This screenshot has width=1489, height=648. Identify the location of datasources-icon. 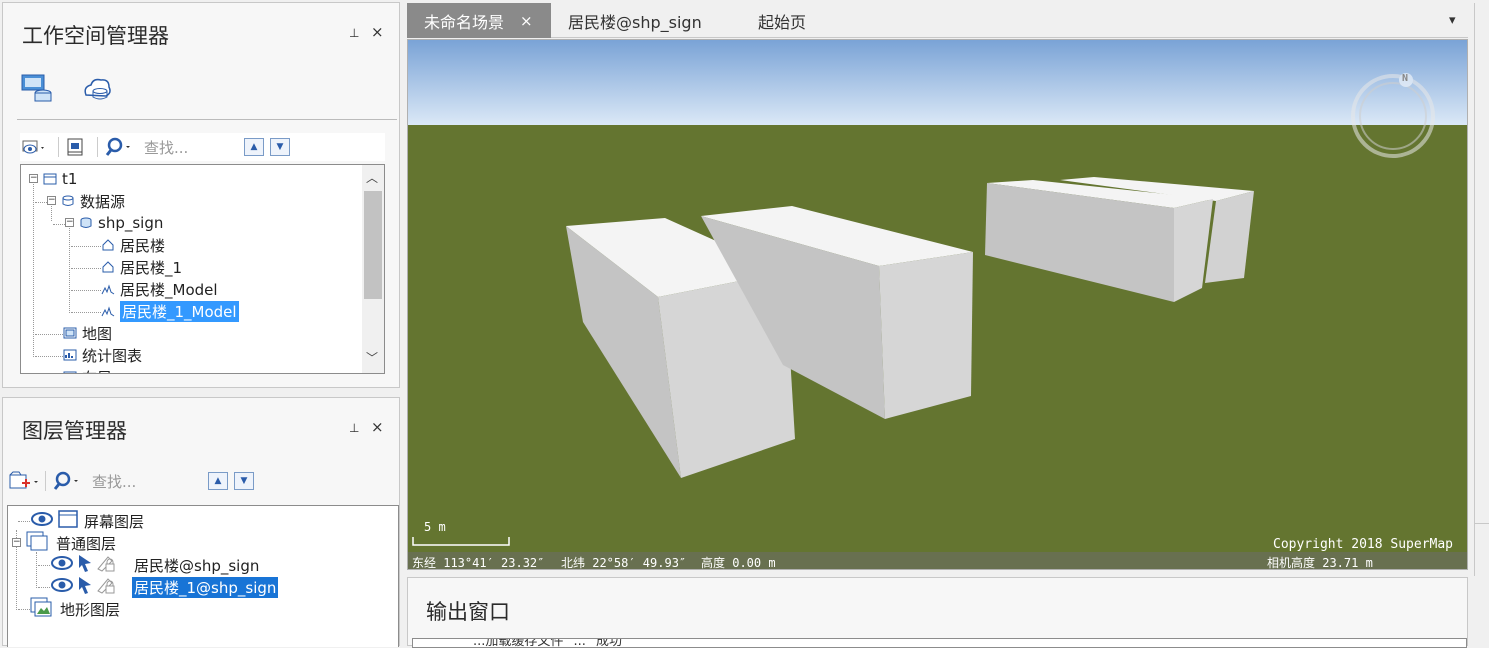
(68, 201).